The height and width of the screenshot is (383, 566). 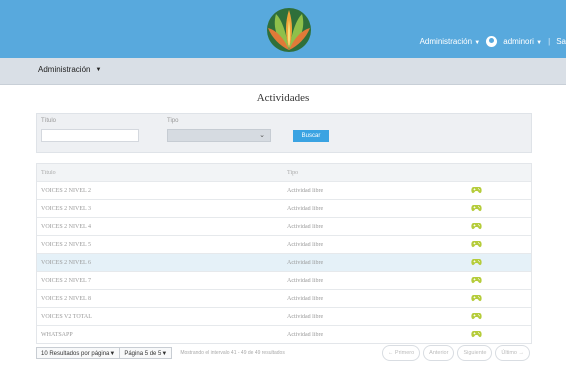 What do you see at coordinates (64, 69) in the screenshot?
I see `subnav-admin-label: Administración` at bounding box center [64, 69].